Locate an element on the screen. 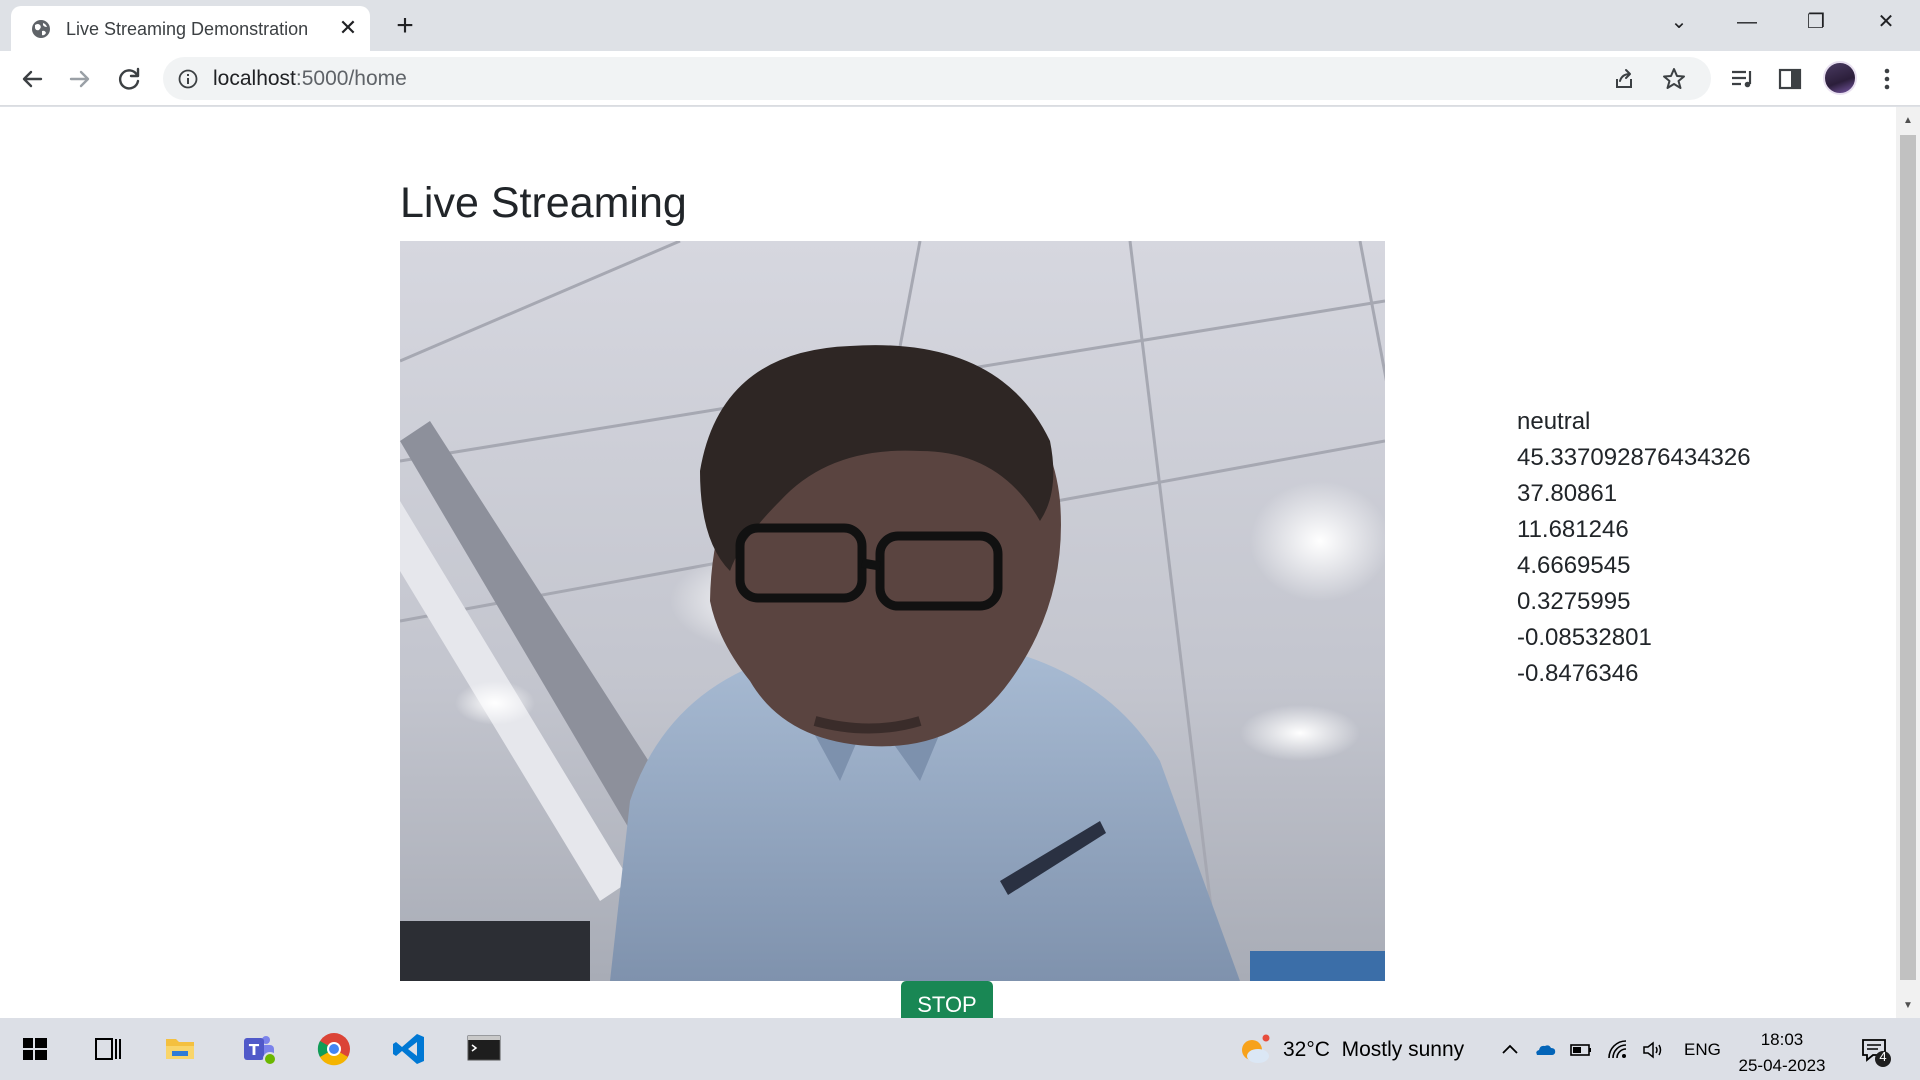  score-value: 45.337092876434326 is located at coordinates (1634, 457).